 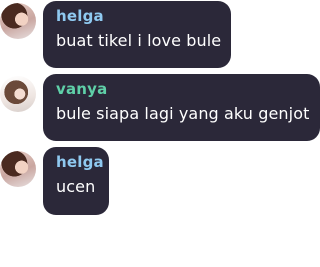 What do you see at coordinates (139, 40) in the screenshot?
I see `message-text: buat tikel i love bule` at bounding box center [139, 40].